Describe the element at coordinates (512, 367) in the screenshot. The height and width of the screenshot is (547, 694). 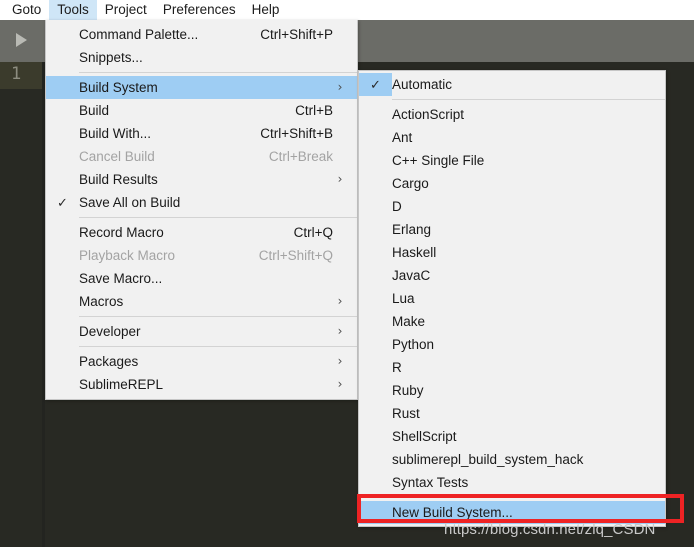
I see `build-system-item-r: R` at that location.